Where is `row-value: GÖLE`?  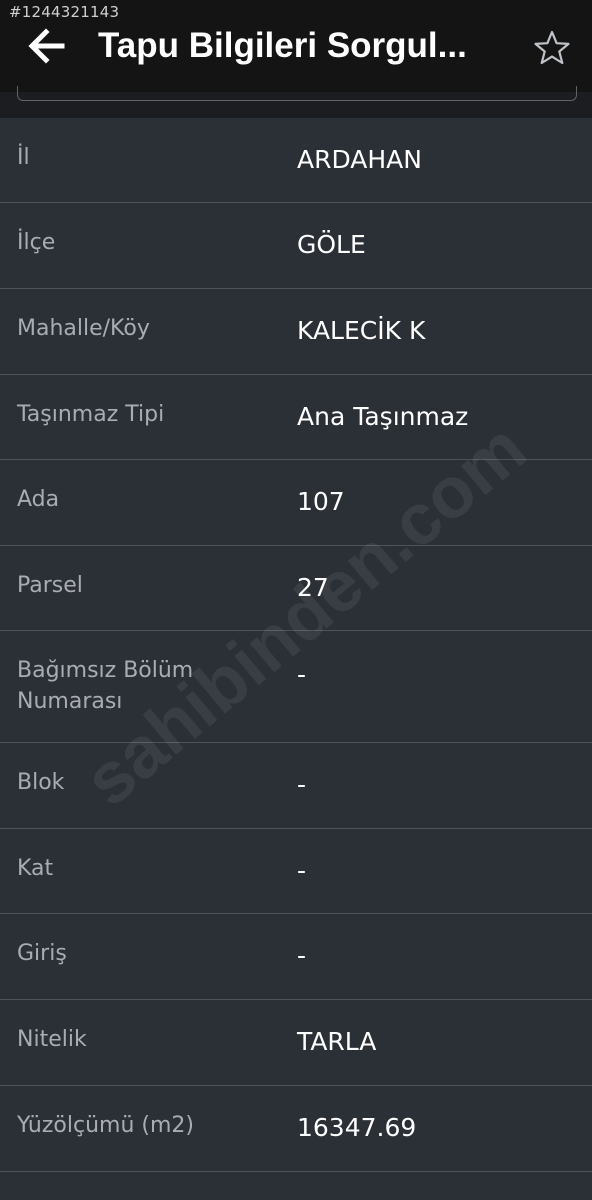
row-value: GÖLE is located at coordinates (331, 244).